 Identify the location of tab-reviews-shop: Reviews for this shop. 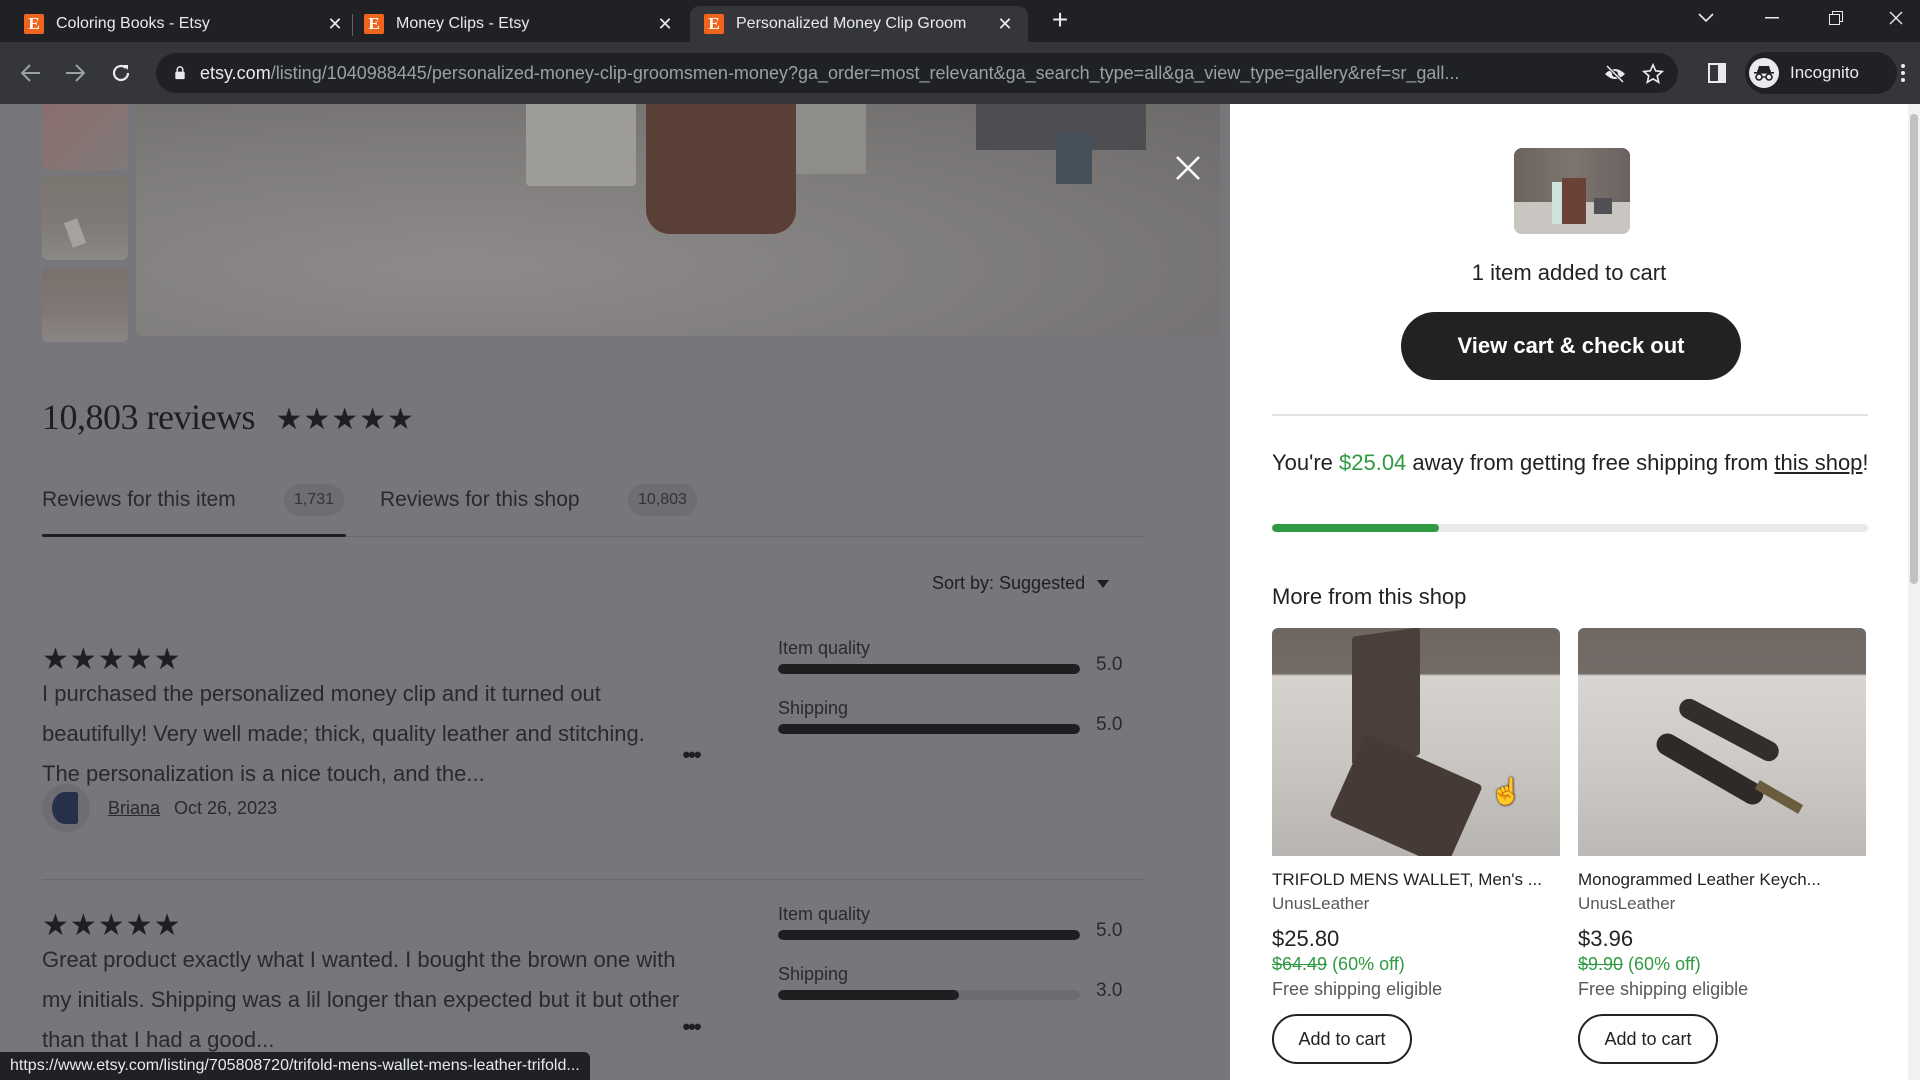
(480, 500).